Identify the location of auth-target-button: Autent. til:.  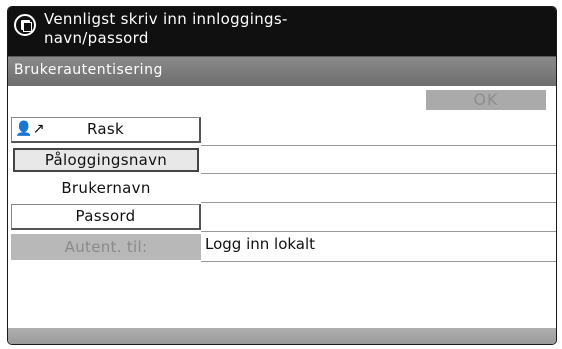
(106, 247).